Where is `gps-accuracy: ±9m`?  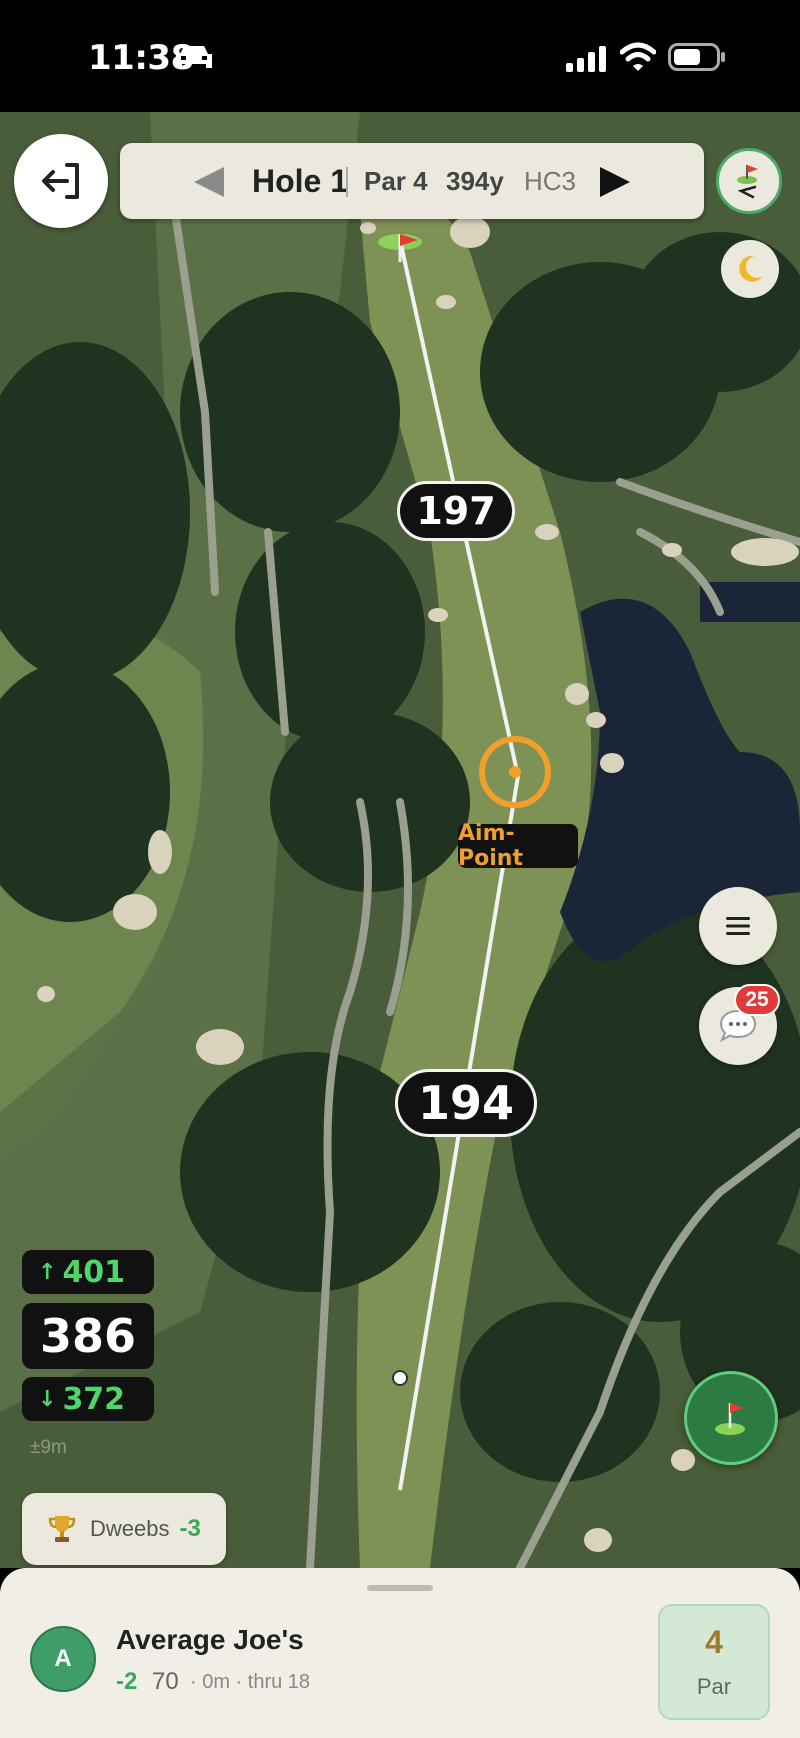 gps-accuracy: ±9m is located at coordinates (48, 1447).